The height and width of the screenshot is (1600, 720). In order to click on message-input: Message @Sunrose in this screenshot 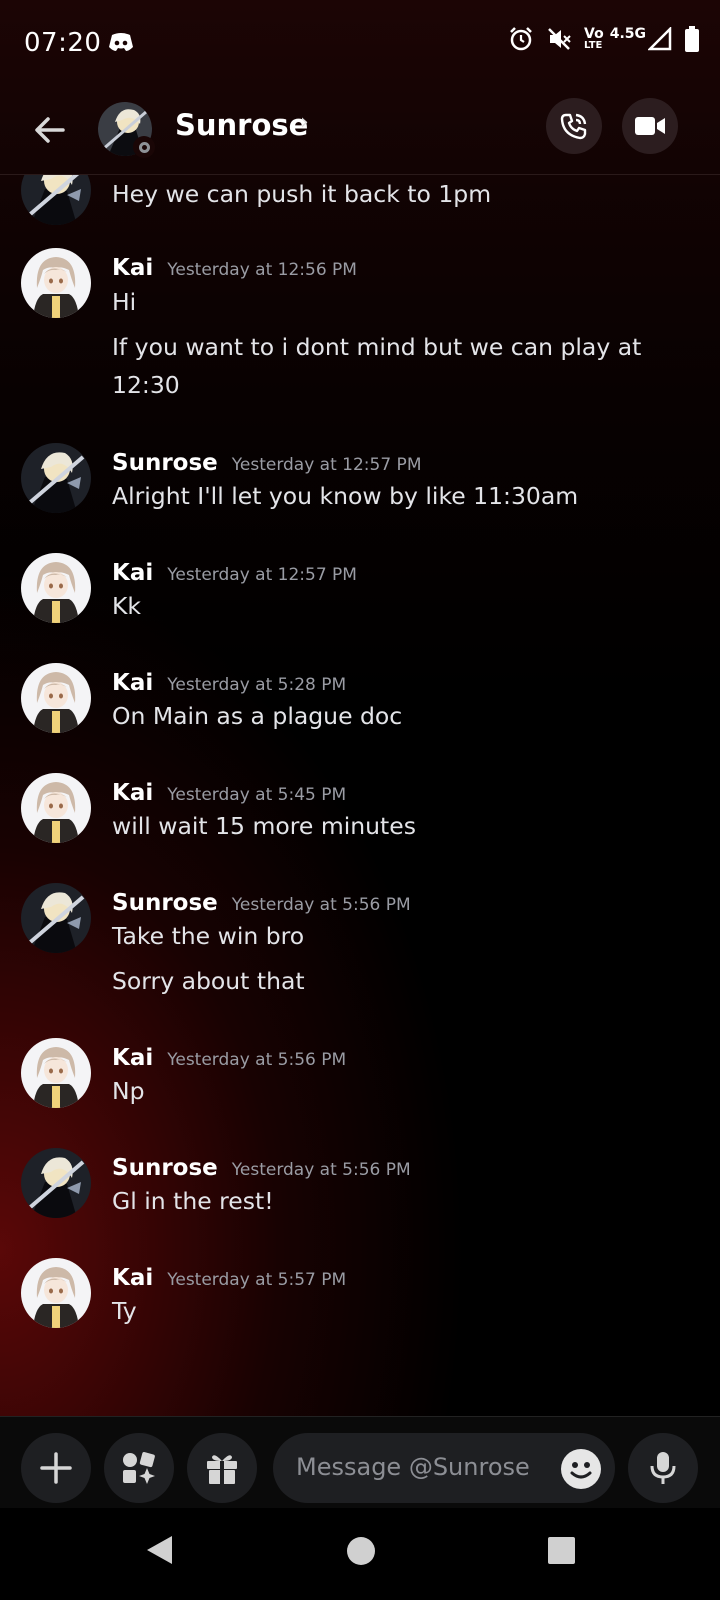, I will do `click(444, 1468)`.